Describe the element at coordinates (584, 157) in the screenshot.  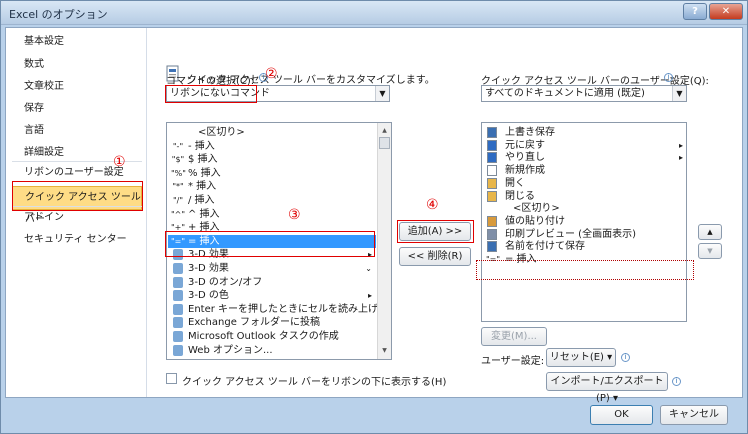
I see `toolbar-item: やり直し ▸` at that location.